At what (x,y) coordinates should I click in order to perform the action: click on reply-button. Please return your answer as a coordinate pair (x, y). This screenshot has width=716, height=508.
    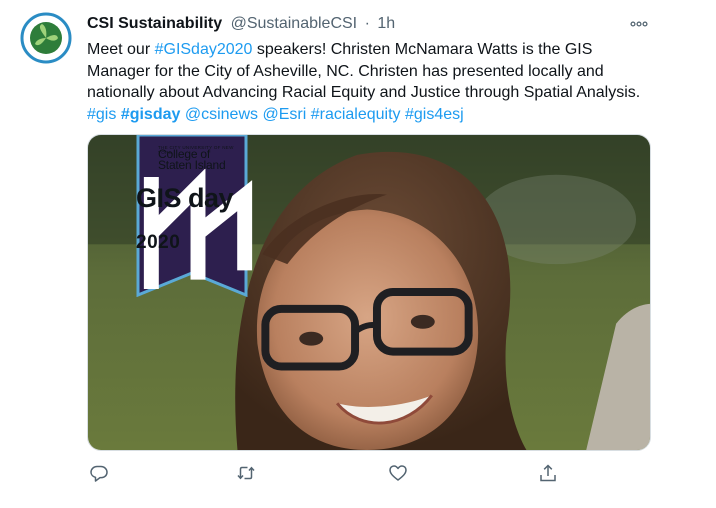
    Looking at the image, I should click on (99, 473).